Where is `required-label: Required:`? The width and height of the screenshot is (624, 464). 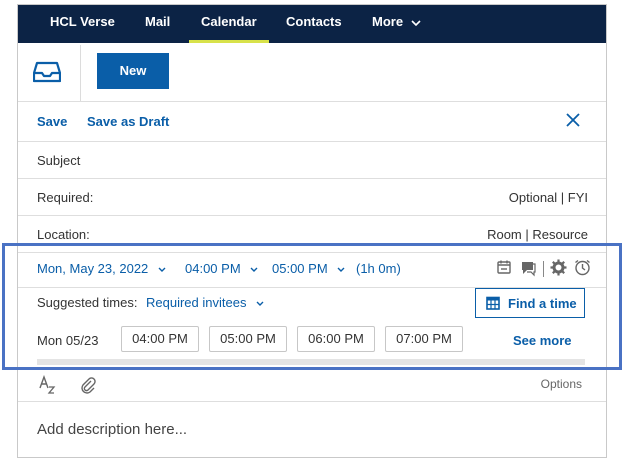
required-label: Required: is located at coordinates (65, 197).